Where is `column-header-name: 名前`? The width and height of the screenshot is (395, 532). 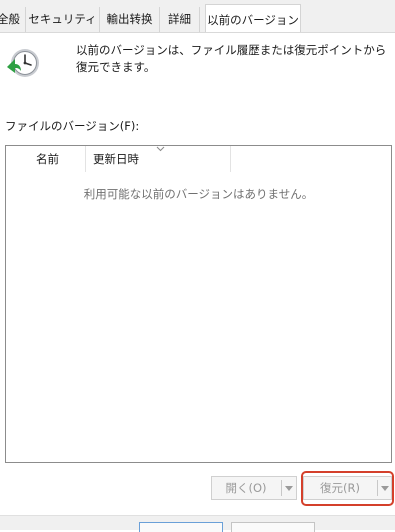
column-header-name: 名前 is located at coordinates (47, 159).